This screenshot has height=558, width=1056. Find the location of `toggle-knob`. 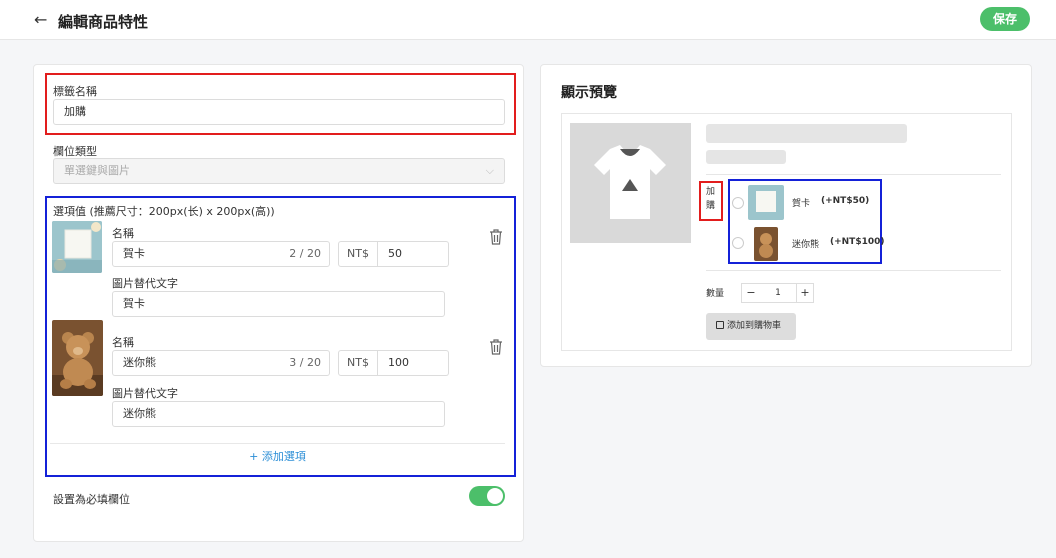

toggle-knob is located at coordinates (495, 496).